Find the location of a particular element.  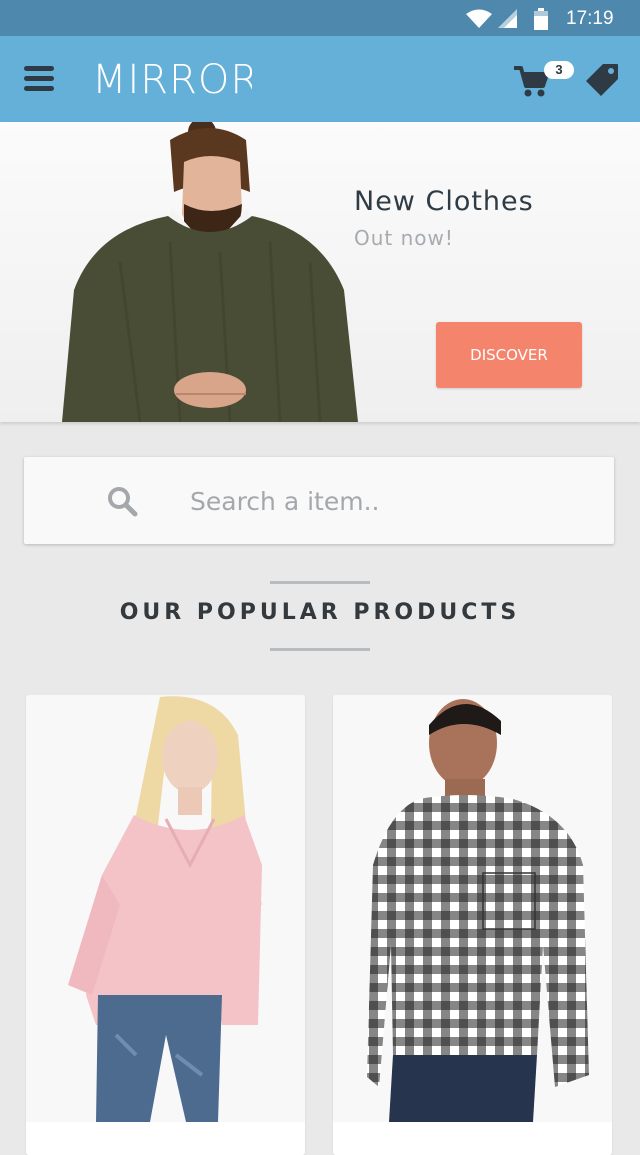

cart-count-badge: 3 is located at coordinates (559, 70).